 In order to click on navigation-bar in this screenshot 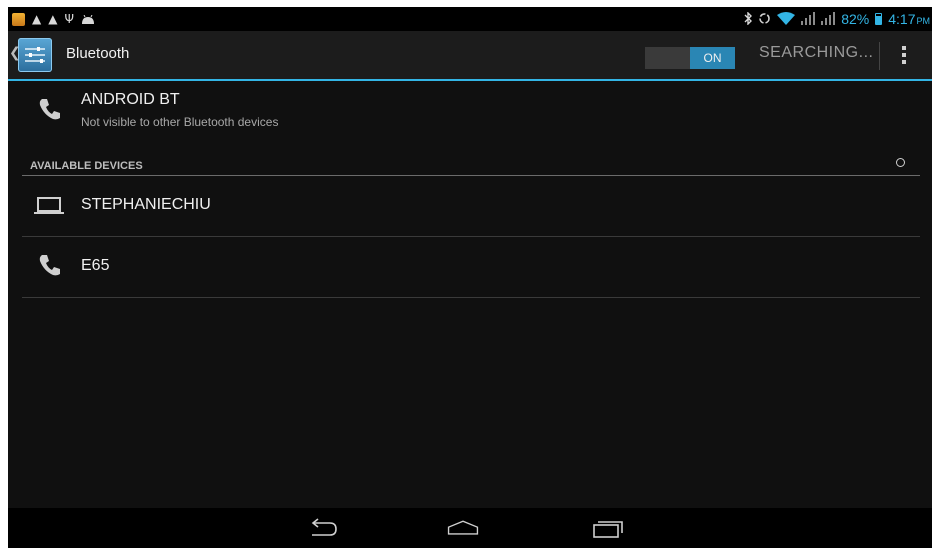, I will do `click(470, 528)`.